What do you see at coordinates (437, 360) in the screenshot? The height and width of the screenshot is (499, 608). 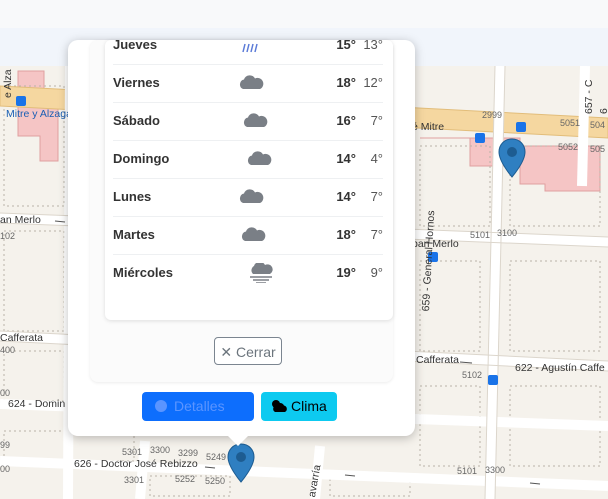 I see `map-label-cafferata-right: Cafferata` at bounding box center [437, 360].